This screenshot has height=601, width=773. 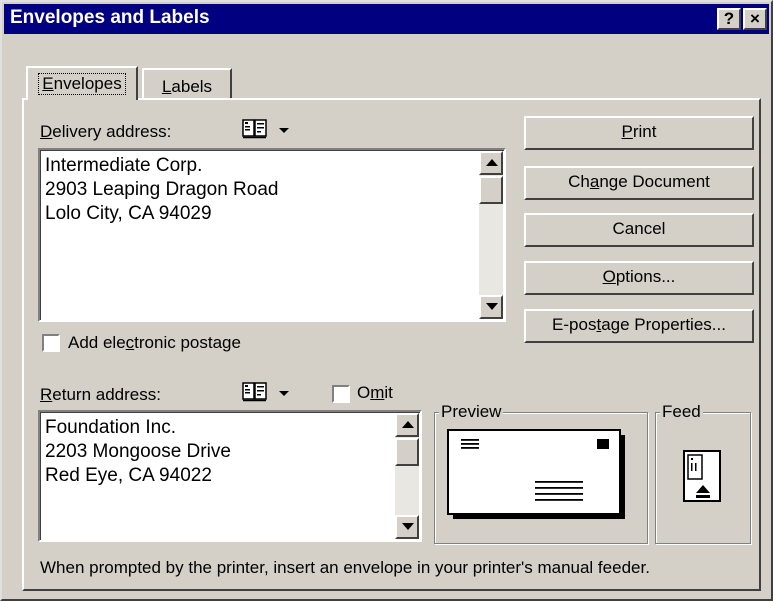 I want to click on feed-group: Feed, so click(x=703, y=473).